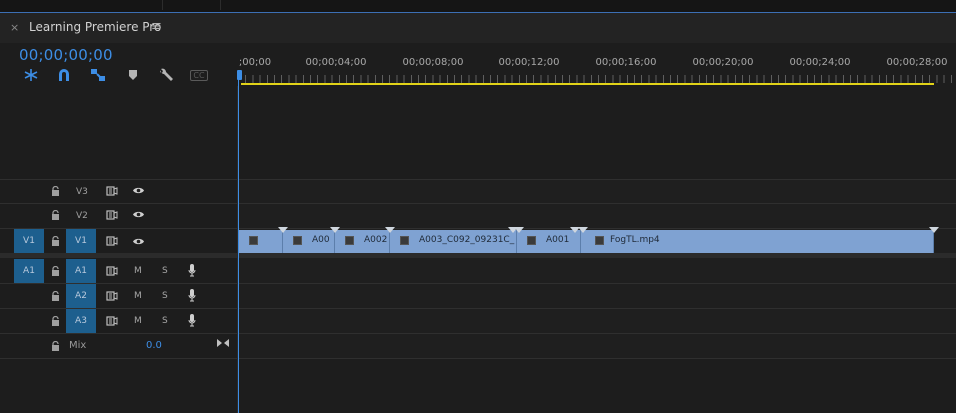 The width and height of the screenshot is (956, 413). I want to click on track-a3: A3 M S, so click(478, 321).